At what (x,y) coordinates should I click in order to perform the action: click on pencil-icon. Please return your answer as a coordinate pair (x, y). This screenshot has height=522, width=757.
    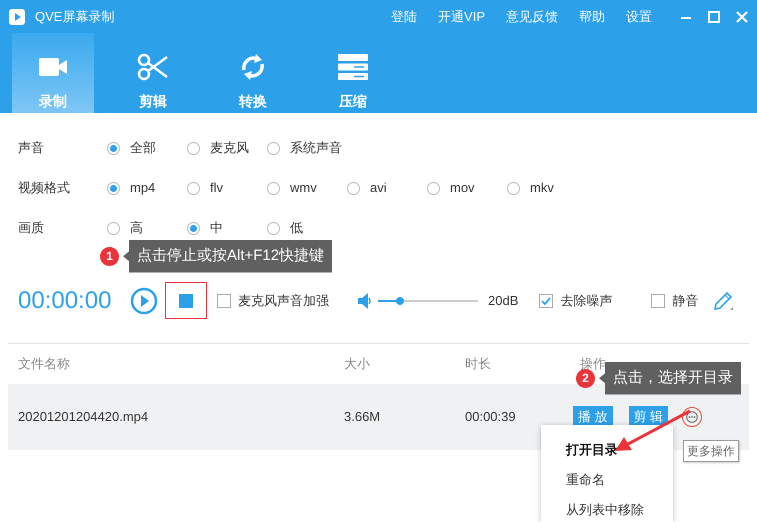
    Looking at the image, I should click on (723, 301).